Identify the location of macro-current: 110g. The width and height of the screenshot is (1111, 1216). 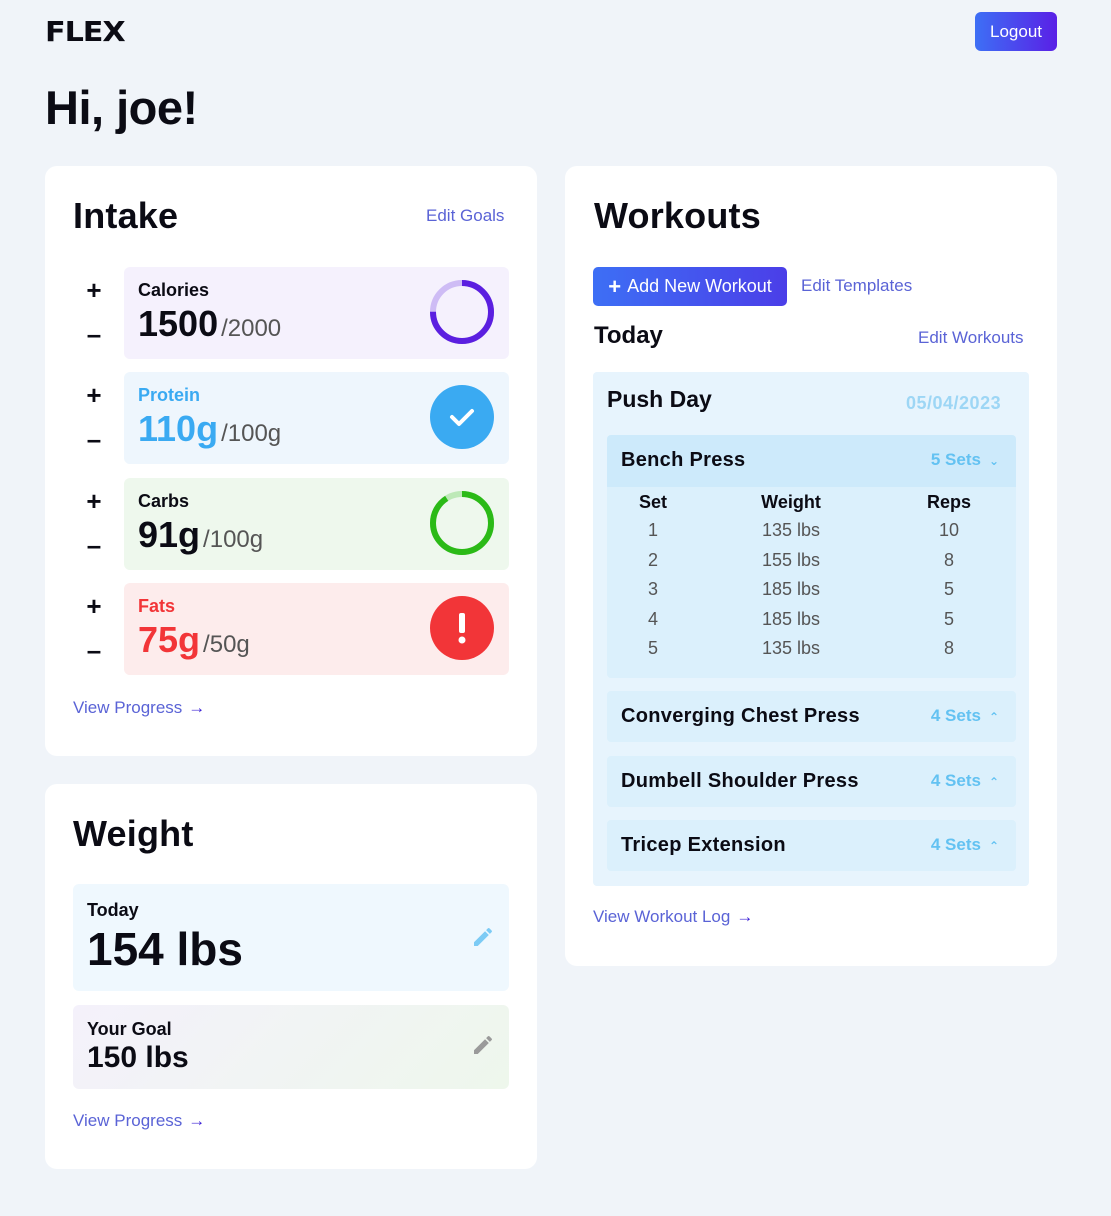
(178, 428).